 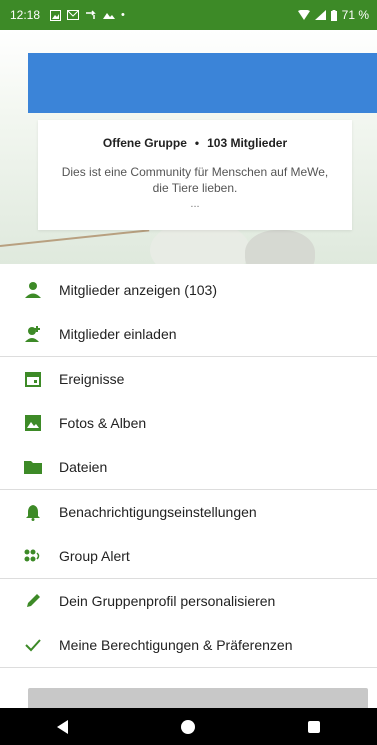 I want to click on mail-icon, so click(x=73, y=15).